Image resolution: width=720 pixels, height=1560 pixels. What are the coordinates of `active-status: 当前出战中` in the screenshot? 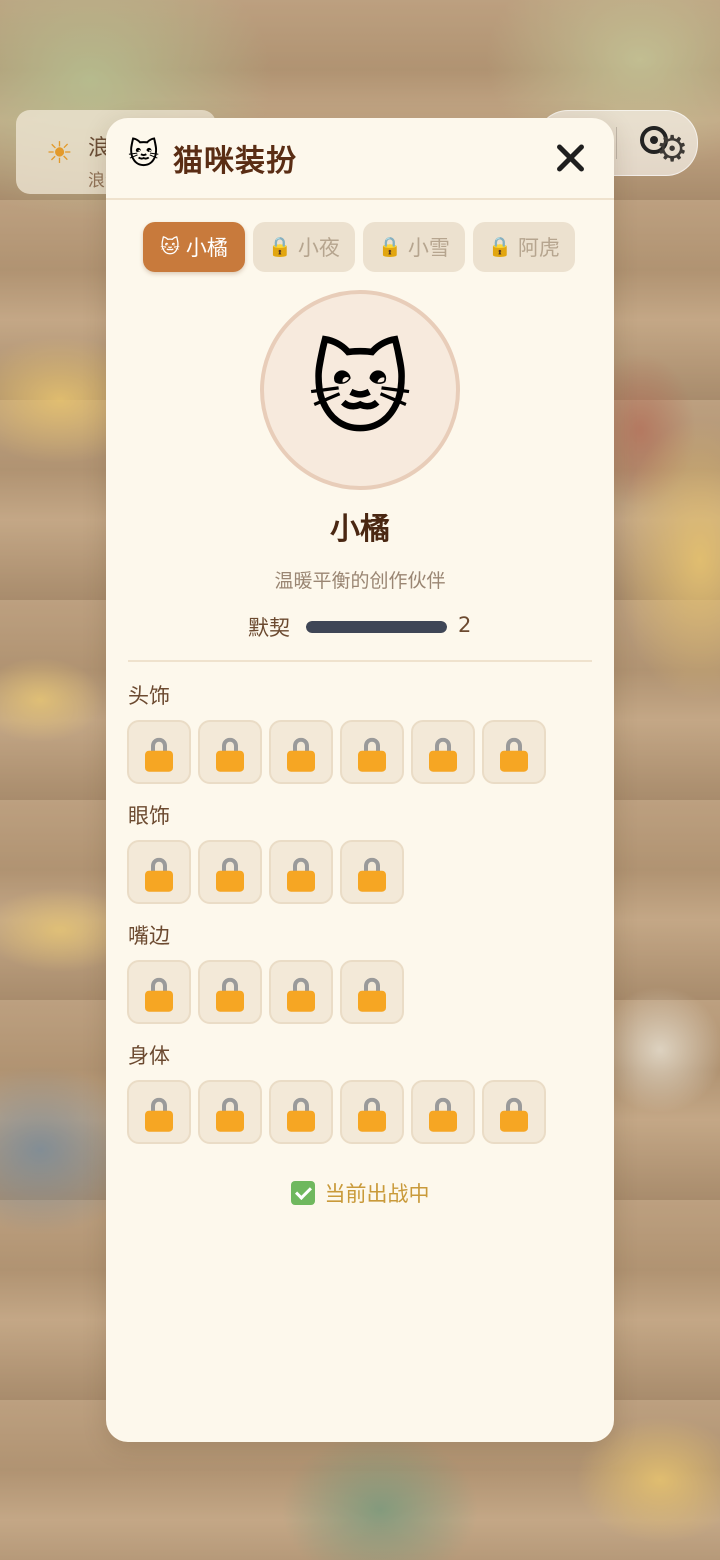 It's located at (360, 1193).